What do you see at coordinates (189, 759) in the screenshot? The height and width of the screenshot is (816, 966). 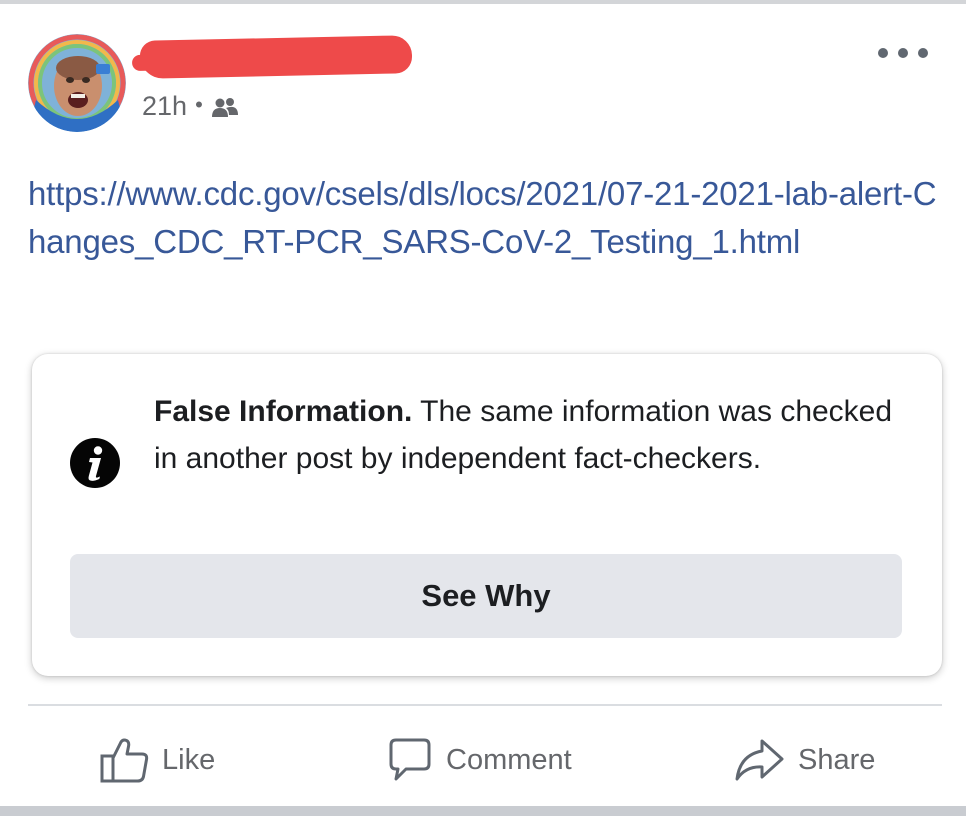 I see `like-label: Like` at bounding box center [189, 759].